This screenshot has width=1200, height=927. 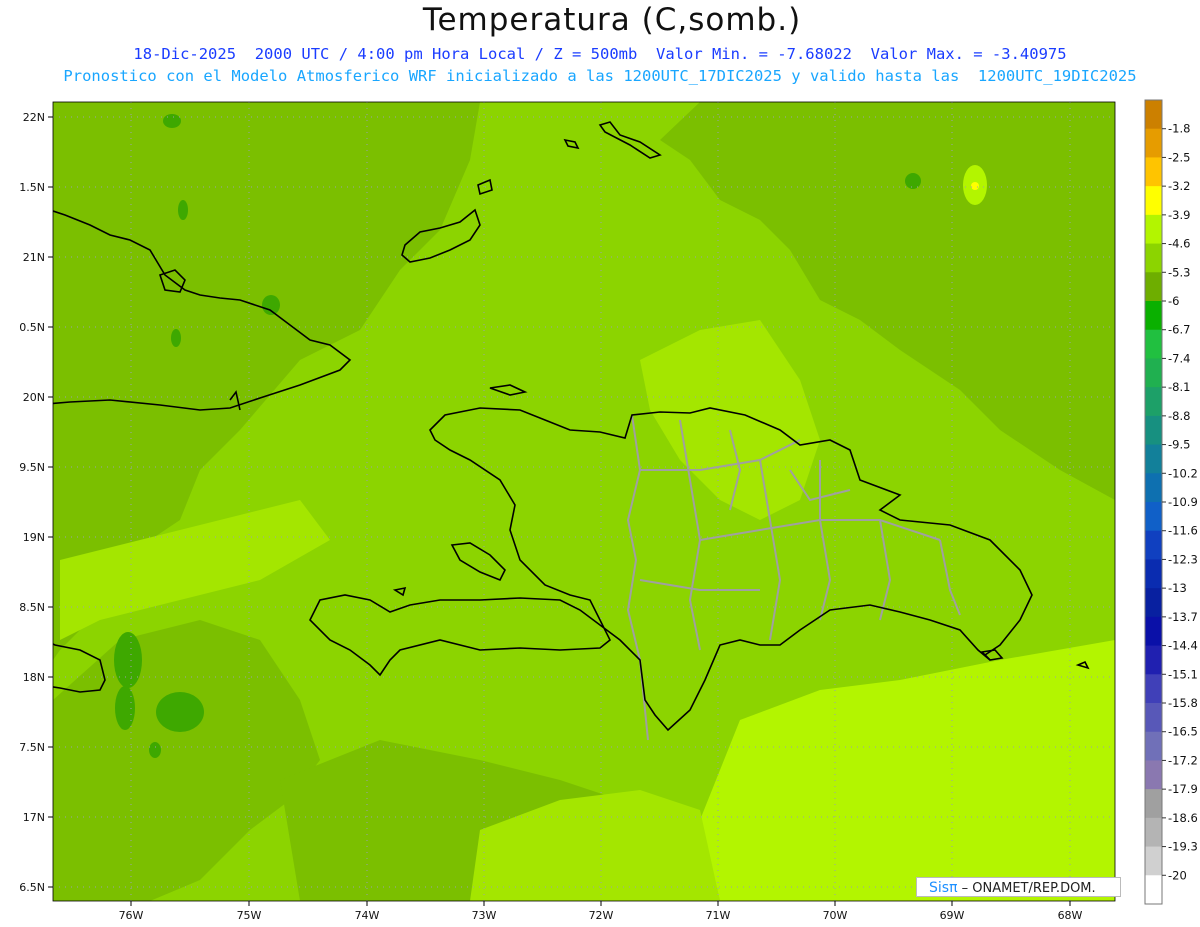 I want to click on lat-tick-label: 6.5N, so click(x=32, y=887).